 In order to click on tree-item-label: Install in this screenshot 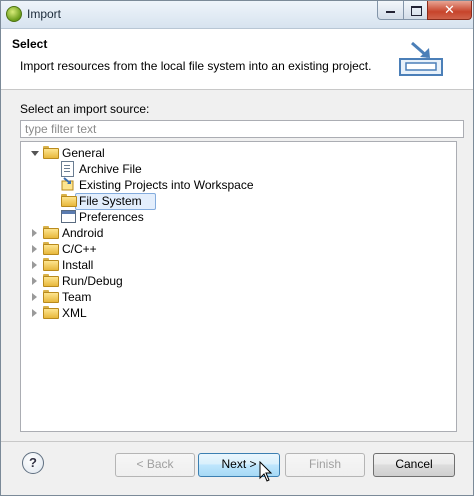, I will do `click(78, 265)`.